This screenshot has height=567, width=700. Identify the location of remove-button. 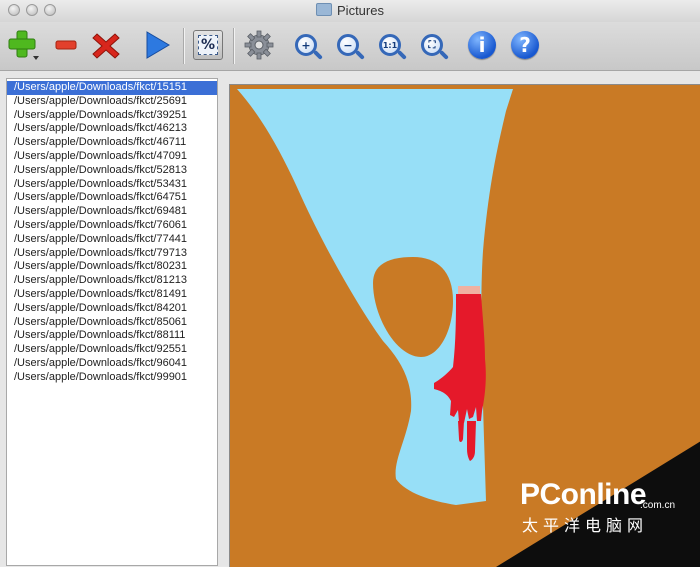
(66, 45).